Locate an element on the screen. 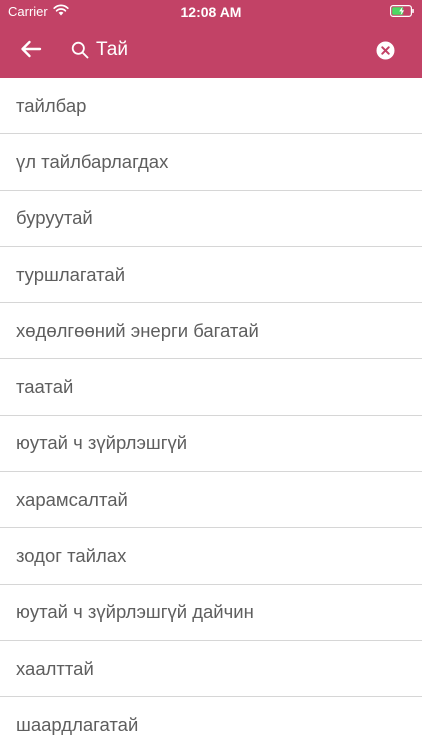 The width and height of the screenshot is (422, 750). list-item: үл тайлбарлагдах is located at coordinates (211, 162).